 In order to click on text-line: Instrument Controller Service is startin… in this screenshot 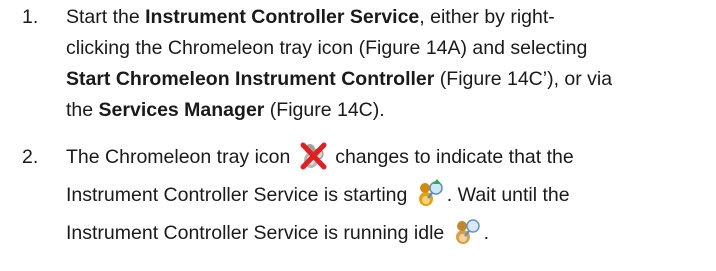, I will do `click(384, 195)`.